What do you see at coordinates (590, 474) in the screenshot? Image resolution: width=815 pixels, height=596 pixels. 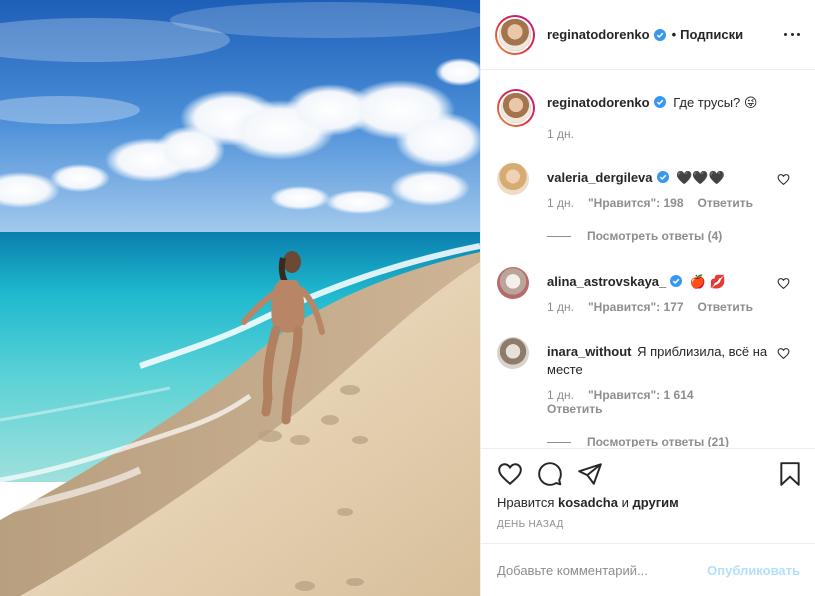 I see `share-icon` at bounding box center [590, 474].